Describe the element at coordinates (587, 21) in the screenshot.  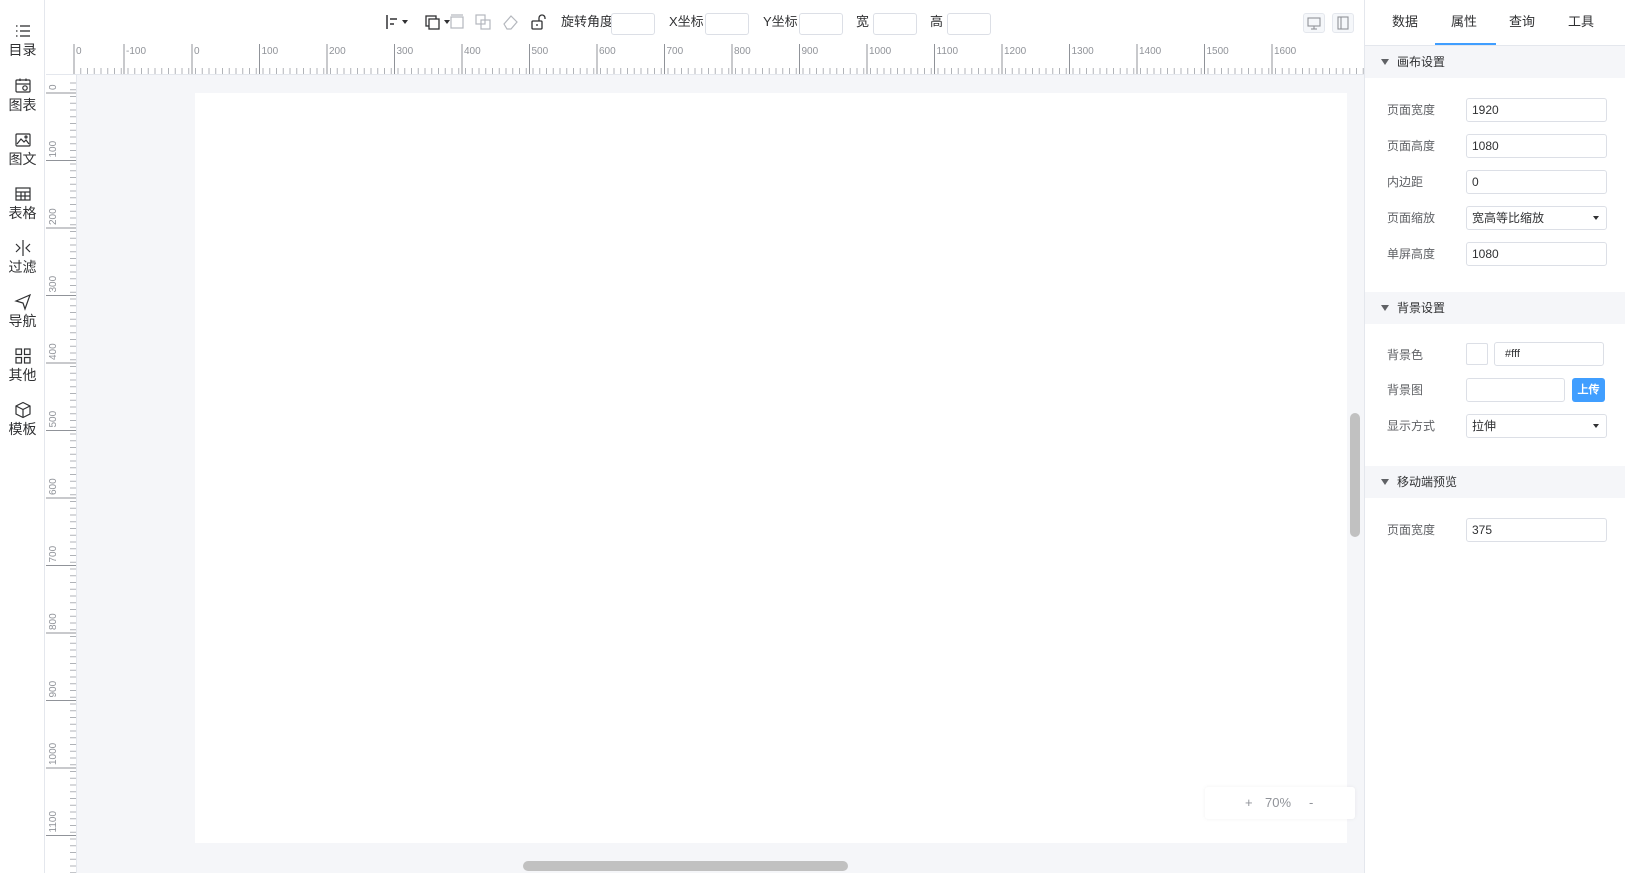
I see `rotate-label: 旋转角度` at that location.